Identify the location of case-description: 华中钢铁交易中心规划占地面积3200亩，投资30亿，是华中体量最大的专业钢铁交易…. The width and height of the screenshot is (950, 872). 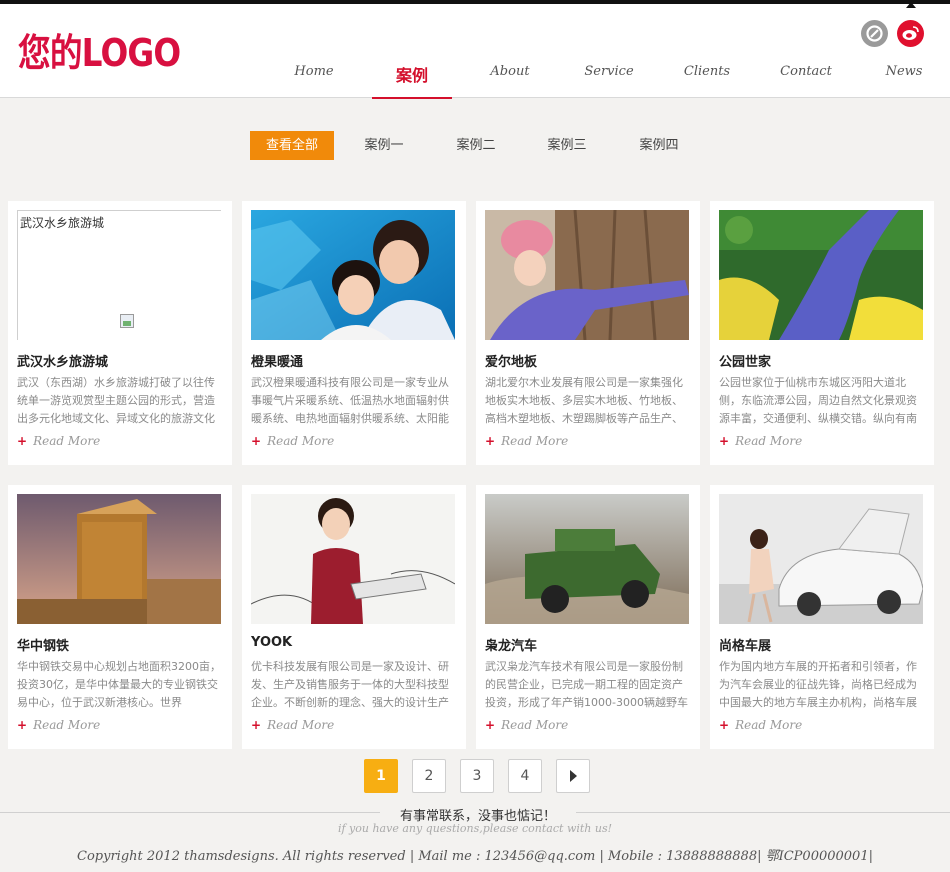
(119, 684).